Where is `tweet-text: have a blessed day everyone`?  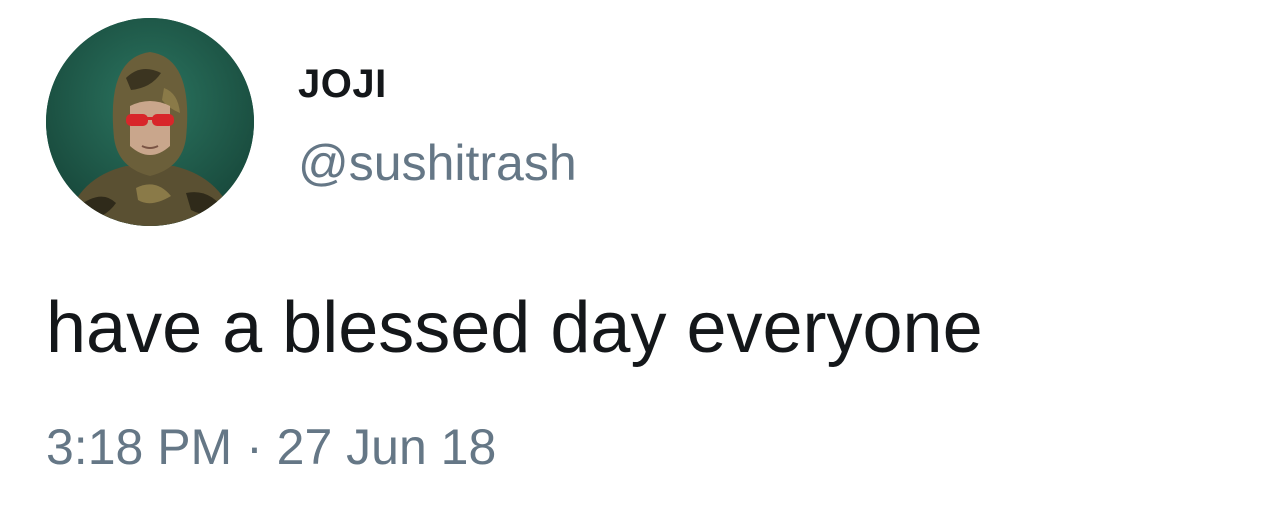
tweet-text: have a blessed day everyone is located at coordinates (514, 328).